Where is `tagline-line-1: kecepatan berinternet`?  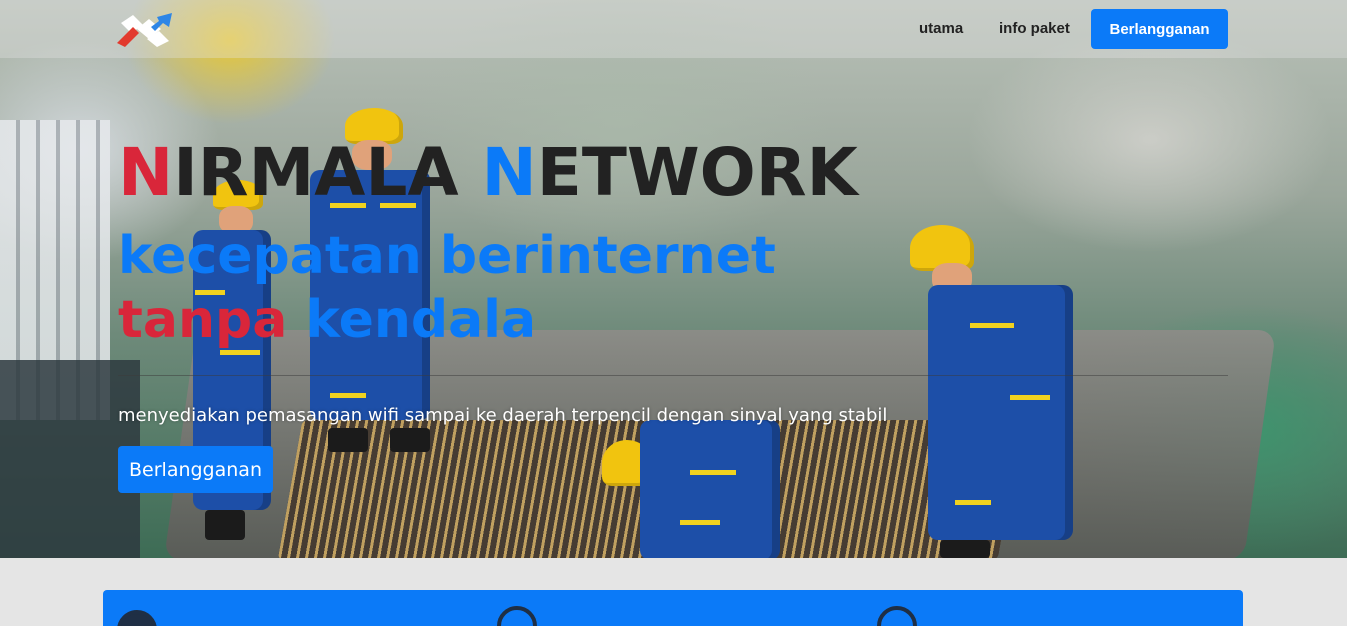 tagline-line-1: kecepatan berinternet is located at coordinates (447, 256).